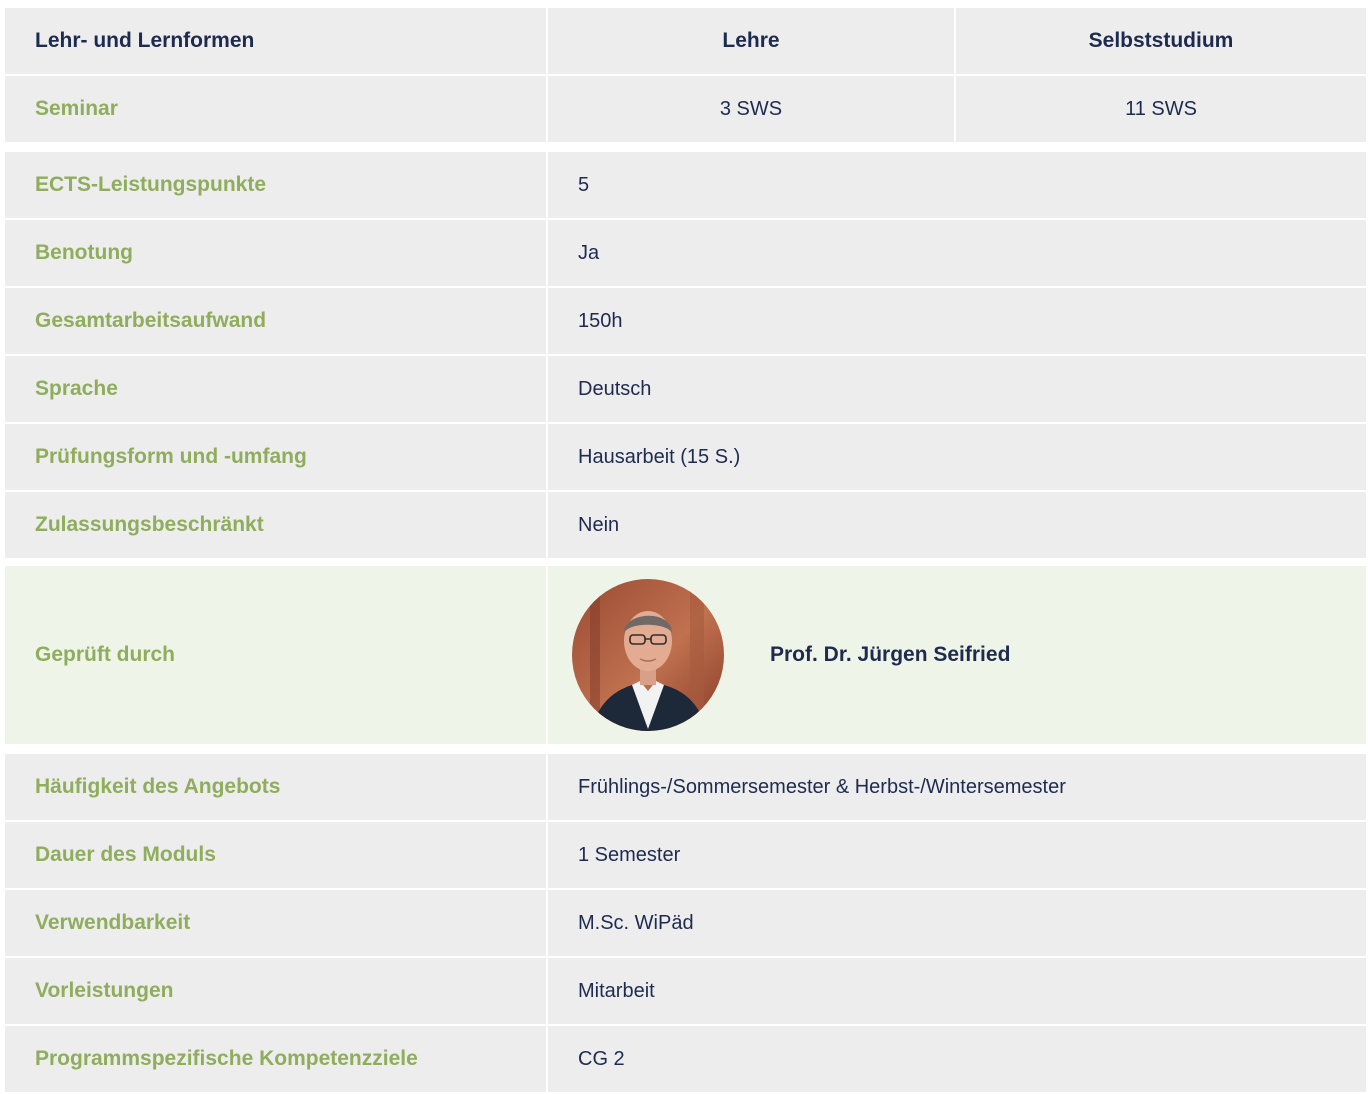 The image size is (1368, 1094). What do you see at coordinates (151, 184) in the screenshot?
I see `detail-label: ECTS-Leistungspunkte` at bounding box center [151, 184].